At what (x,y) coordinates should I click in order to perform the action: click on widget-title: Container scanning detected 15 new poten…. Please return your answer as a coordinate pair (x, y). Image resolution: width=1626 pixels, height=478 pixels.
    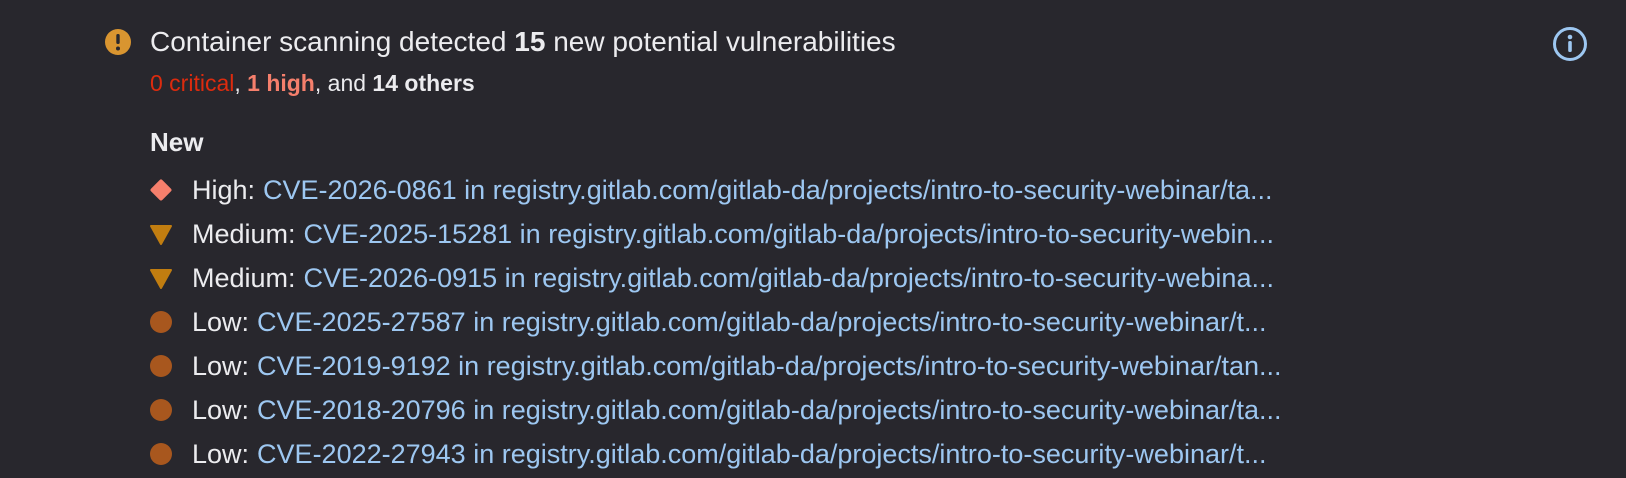
    Looking at the image, I should click on (523, 42).